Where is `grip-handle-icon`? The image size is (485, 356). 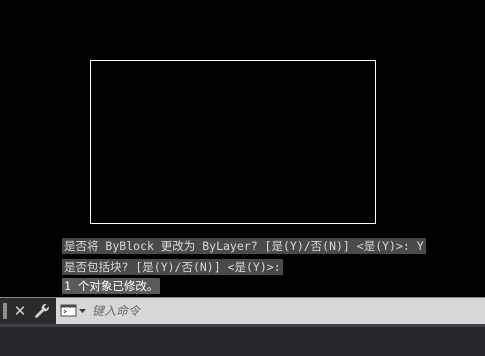
grip-handle-icon is located at coordinates (5, 311).